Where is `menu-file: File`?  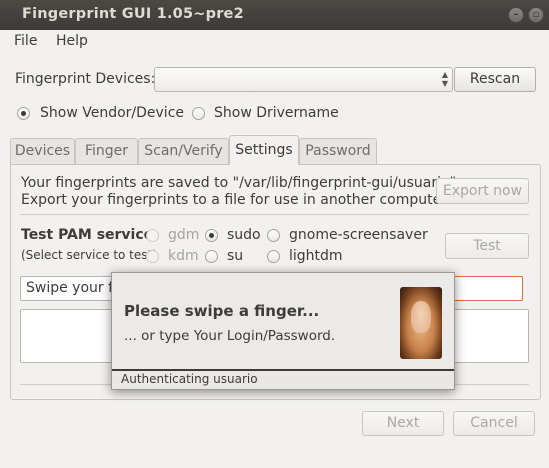
menu-file: File is located at coordinates (25, 41).